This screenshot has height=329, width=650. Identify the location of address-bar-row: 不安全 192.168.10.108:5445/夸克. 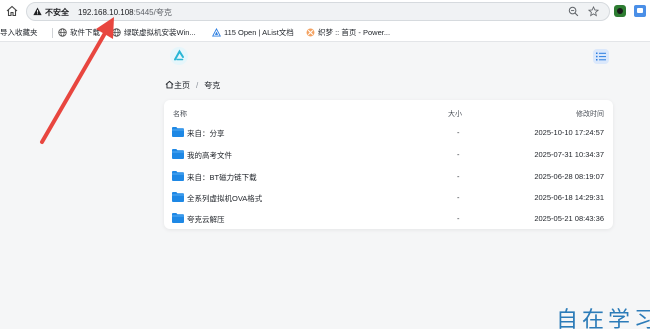
(325, 12).